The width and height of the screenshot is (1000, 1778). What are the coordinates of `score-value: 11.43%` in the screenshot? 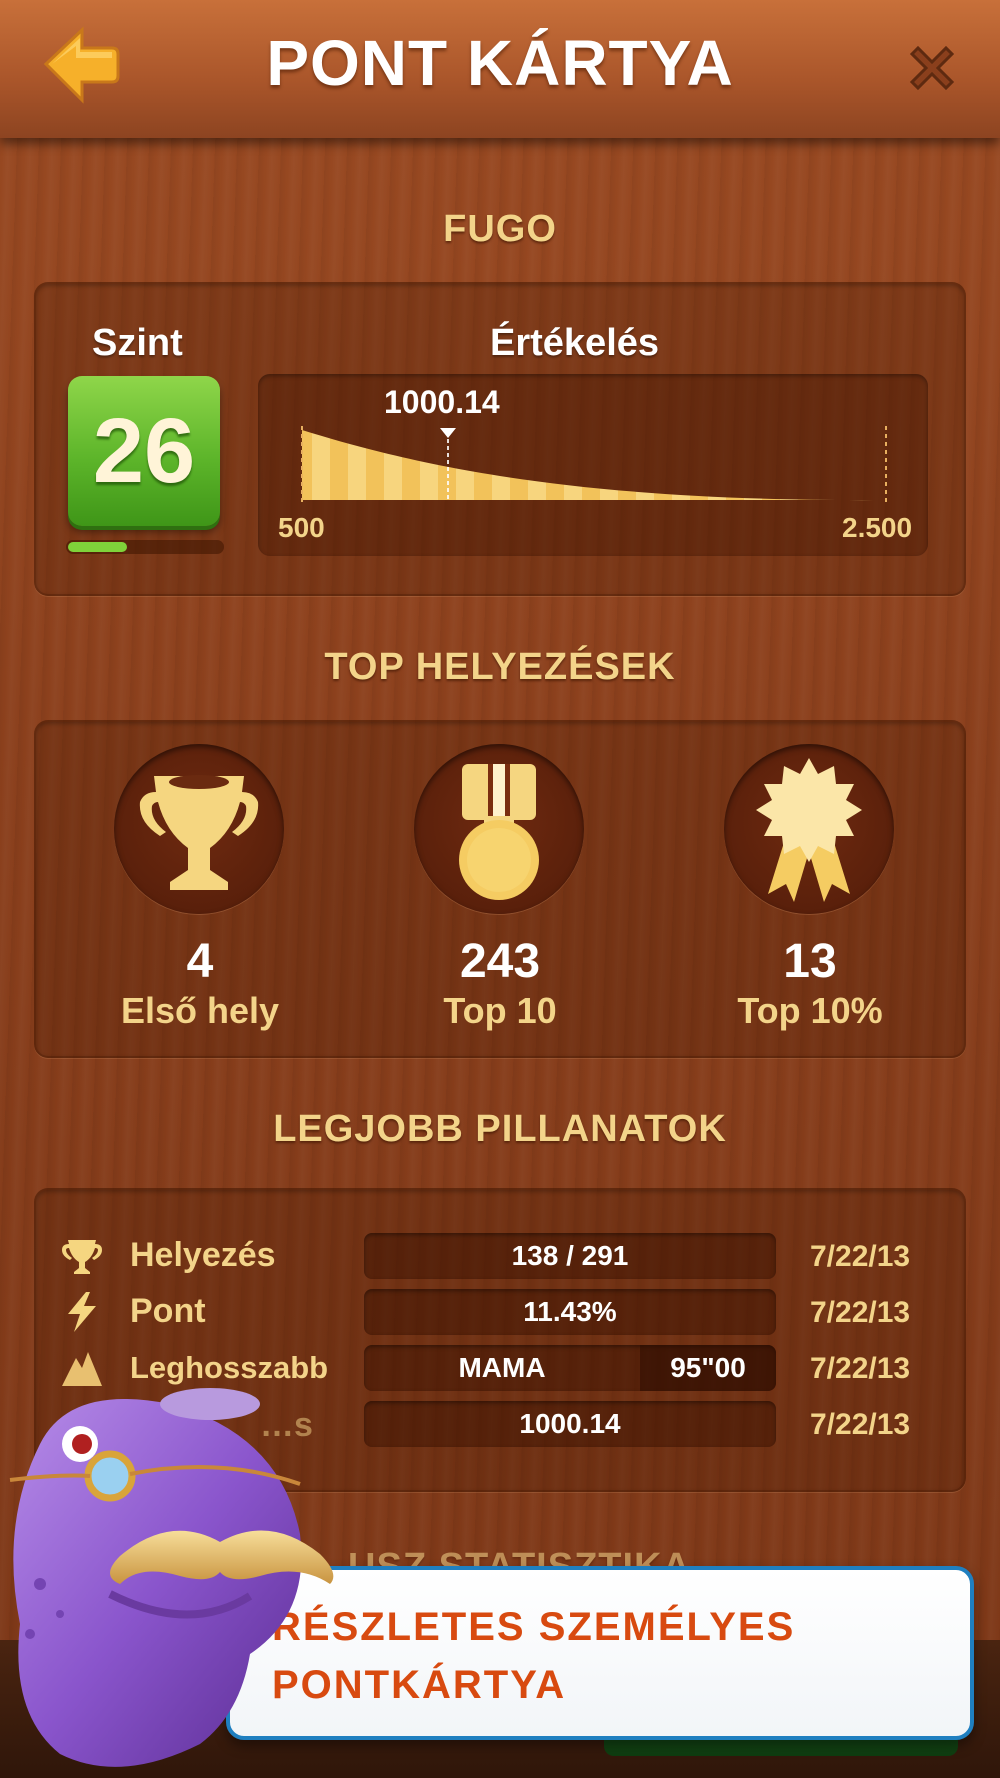 It's located at (570, 1312).